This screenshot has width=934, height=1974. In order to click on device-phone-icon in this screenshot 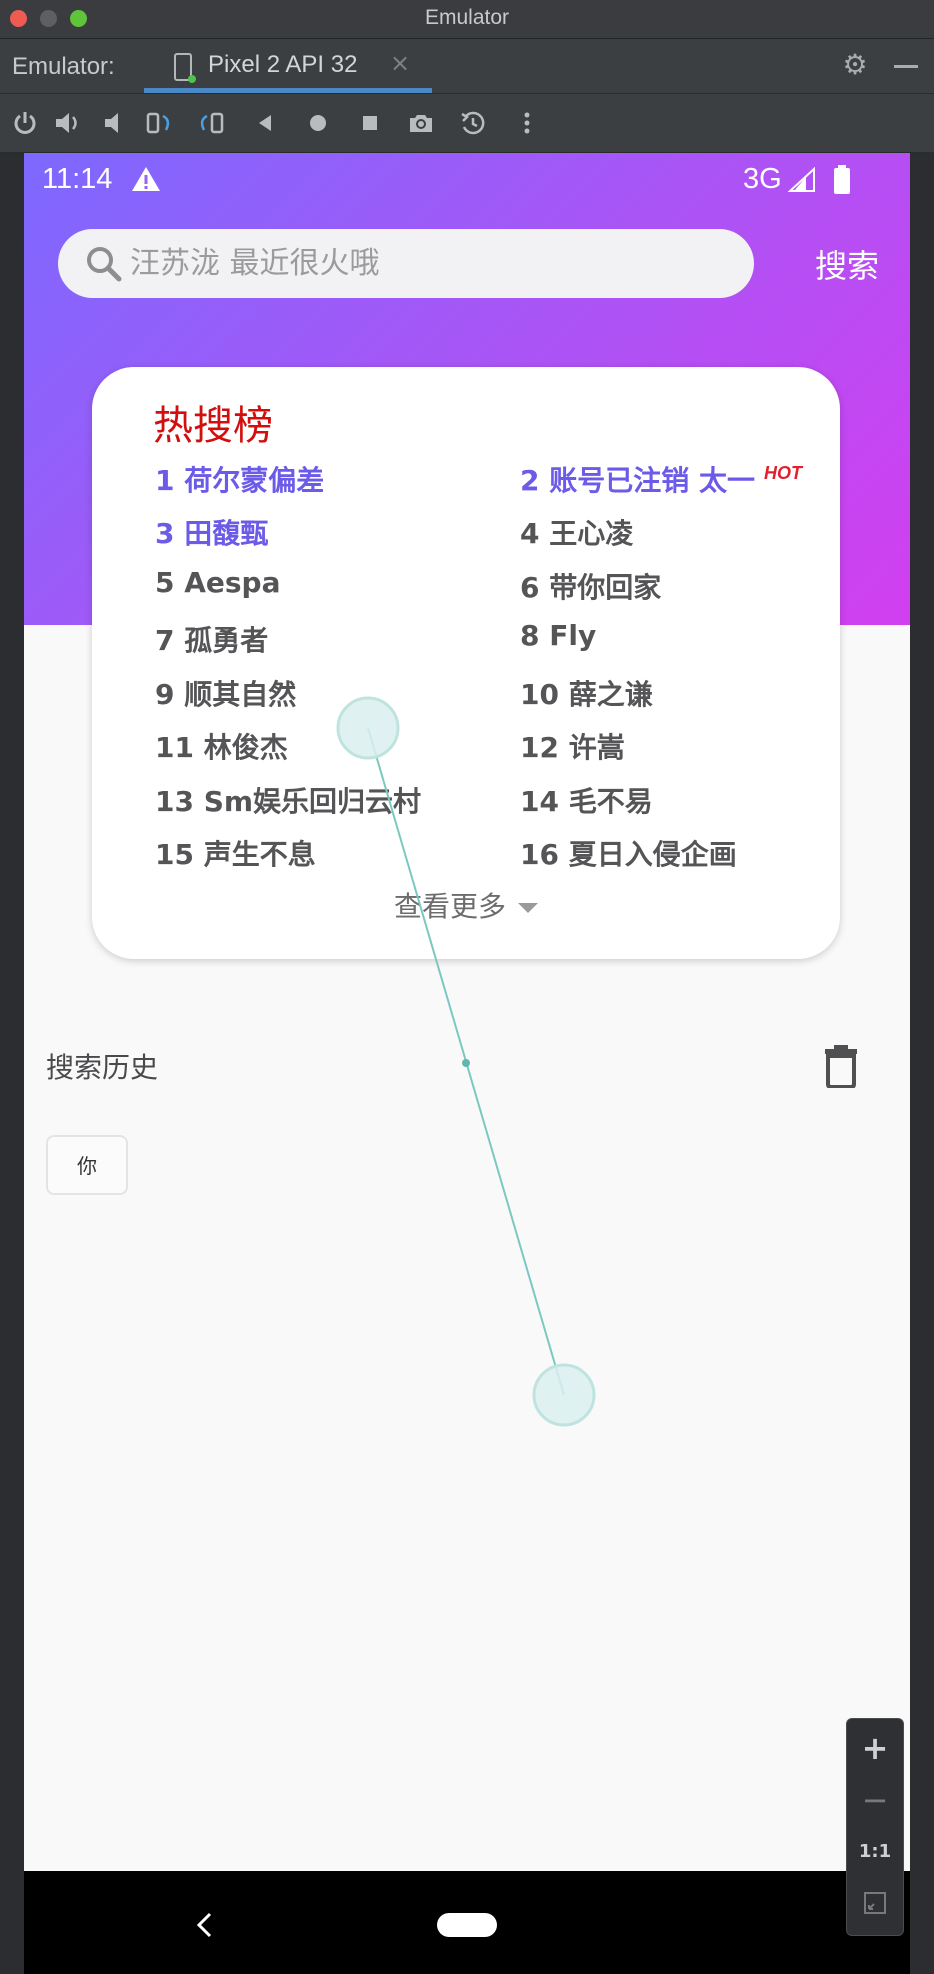, I will do `click(185, 68)`.